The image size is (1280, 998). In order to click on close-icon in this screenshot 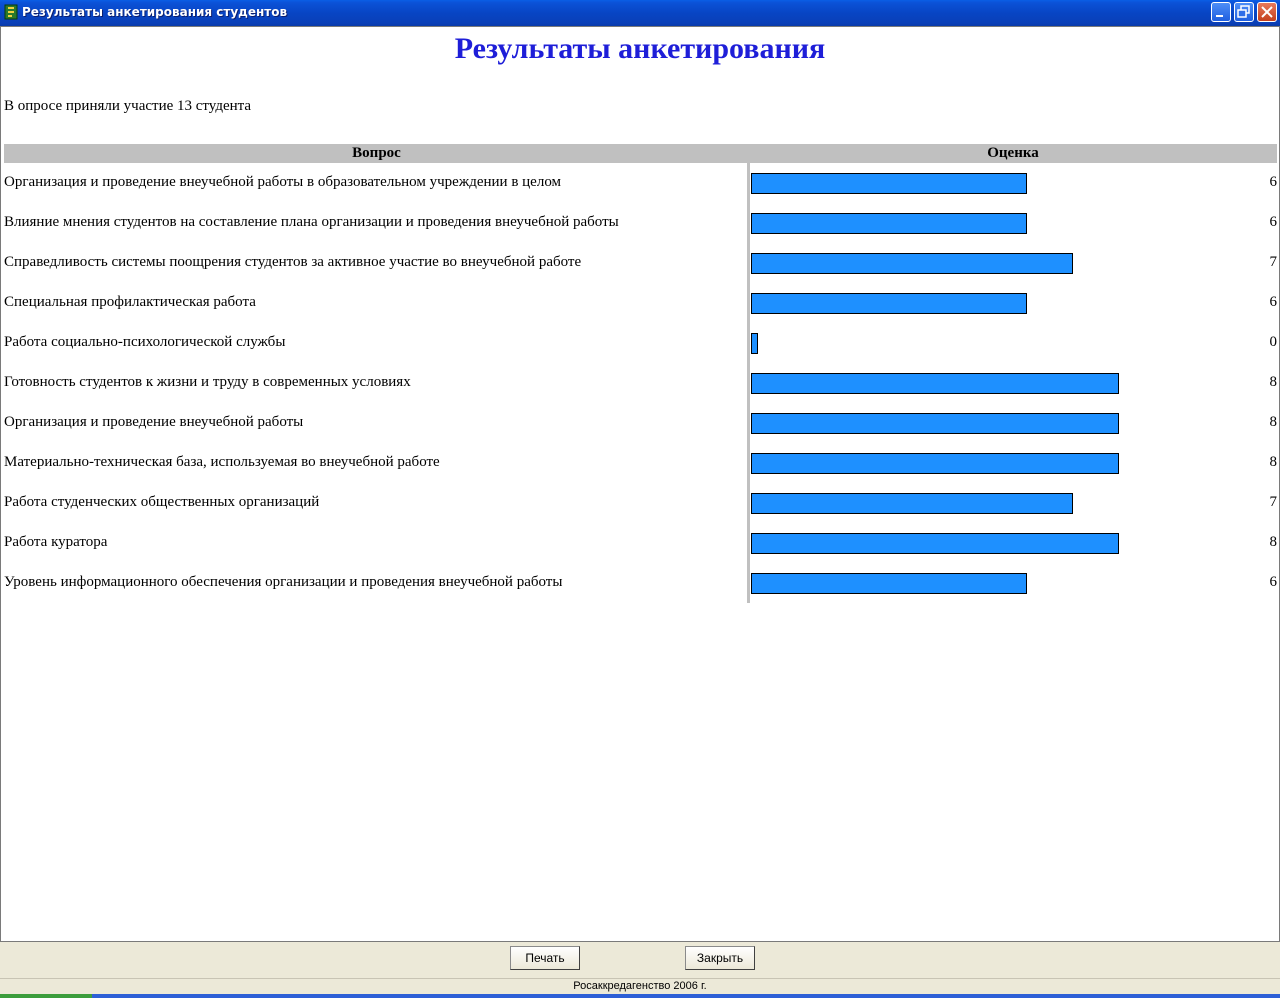, I will do `click(1267, 12)`.